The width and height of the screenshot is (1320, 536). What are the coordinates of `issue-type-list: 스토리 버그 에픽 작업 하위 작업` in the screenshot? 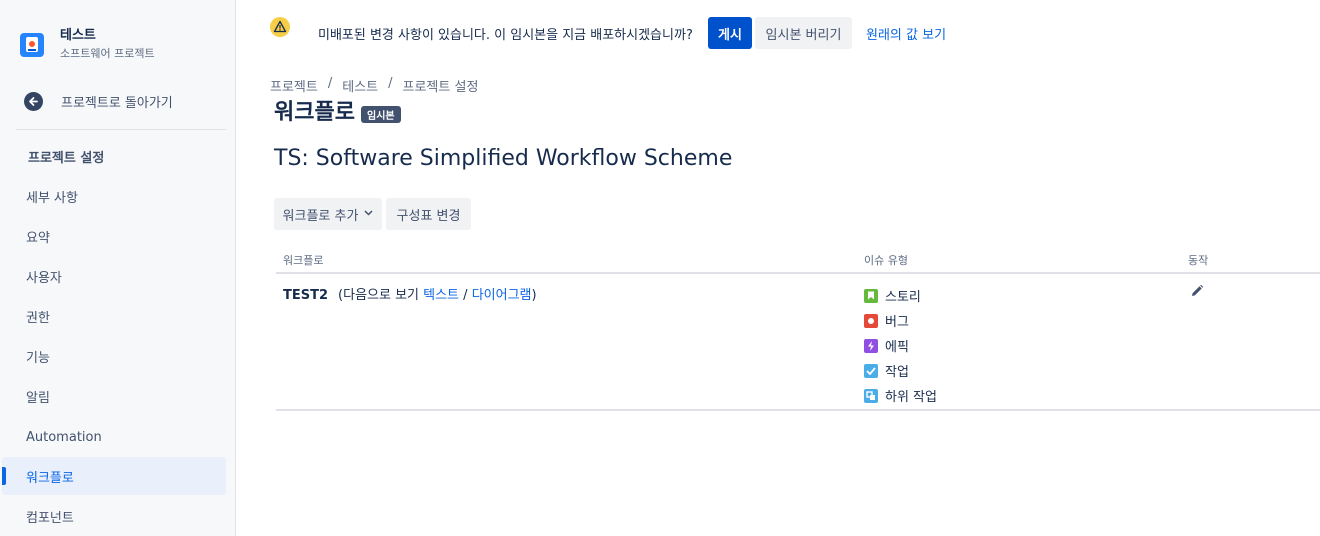 It's located at (900, 345).